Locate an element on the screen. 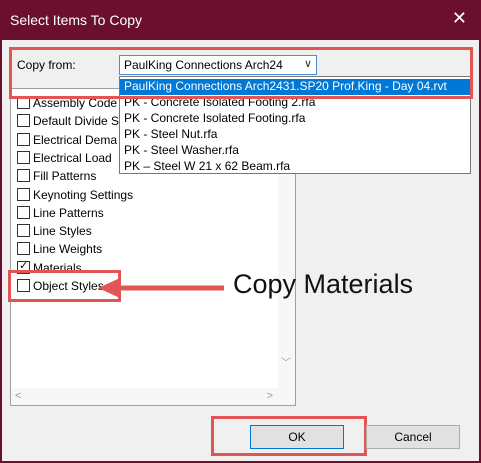 The width and height of the screenshot is (481, 463). cancel-button: Cancel is located at coordinates (413, 437).